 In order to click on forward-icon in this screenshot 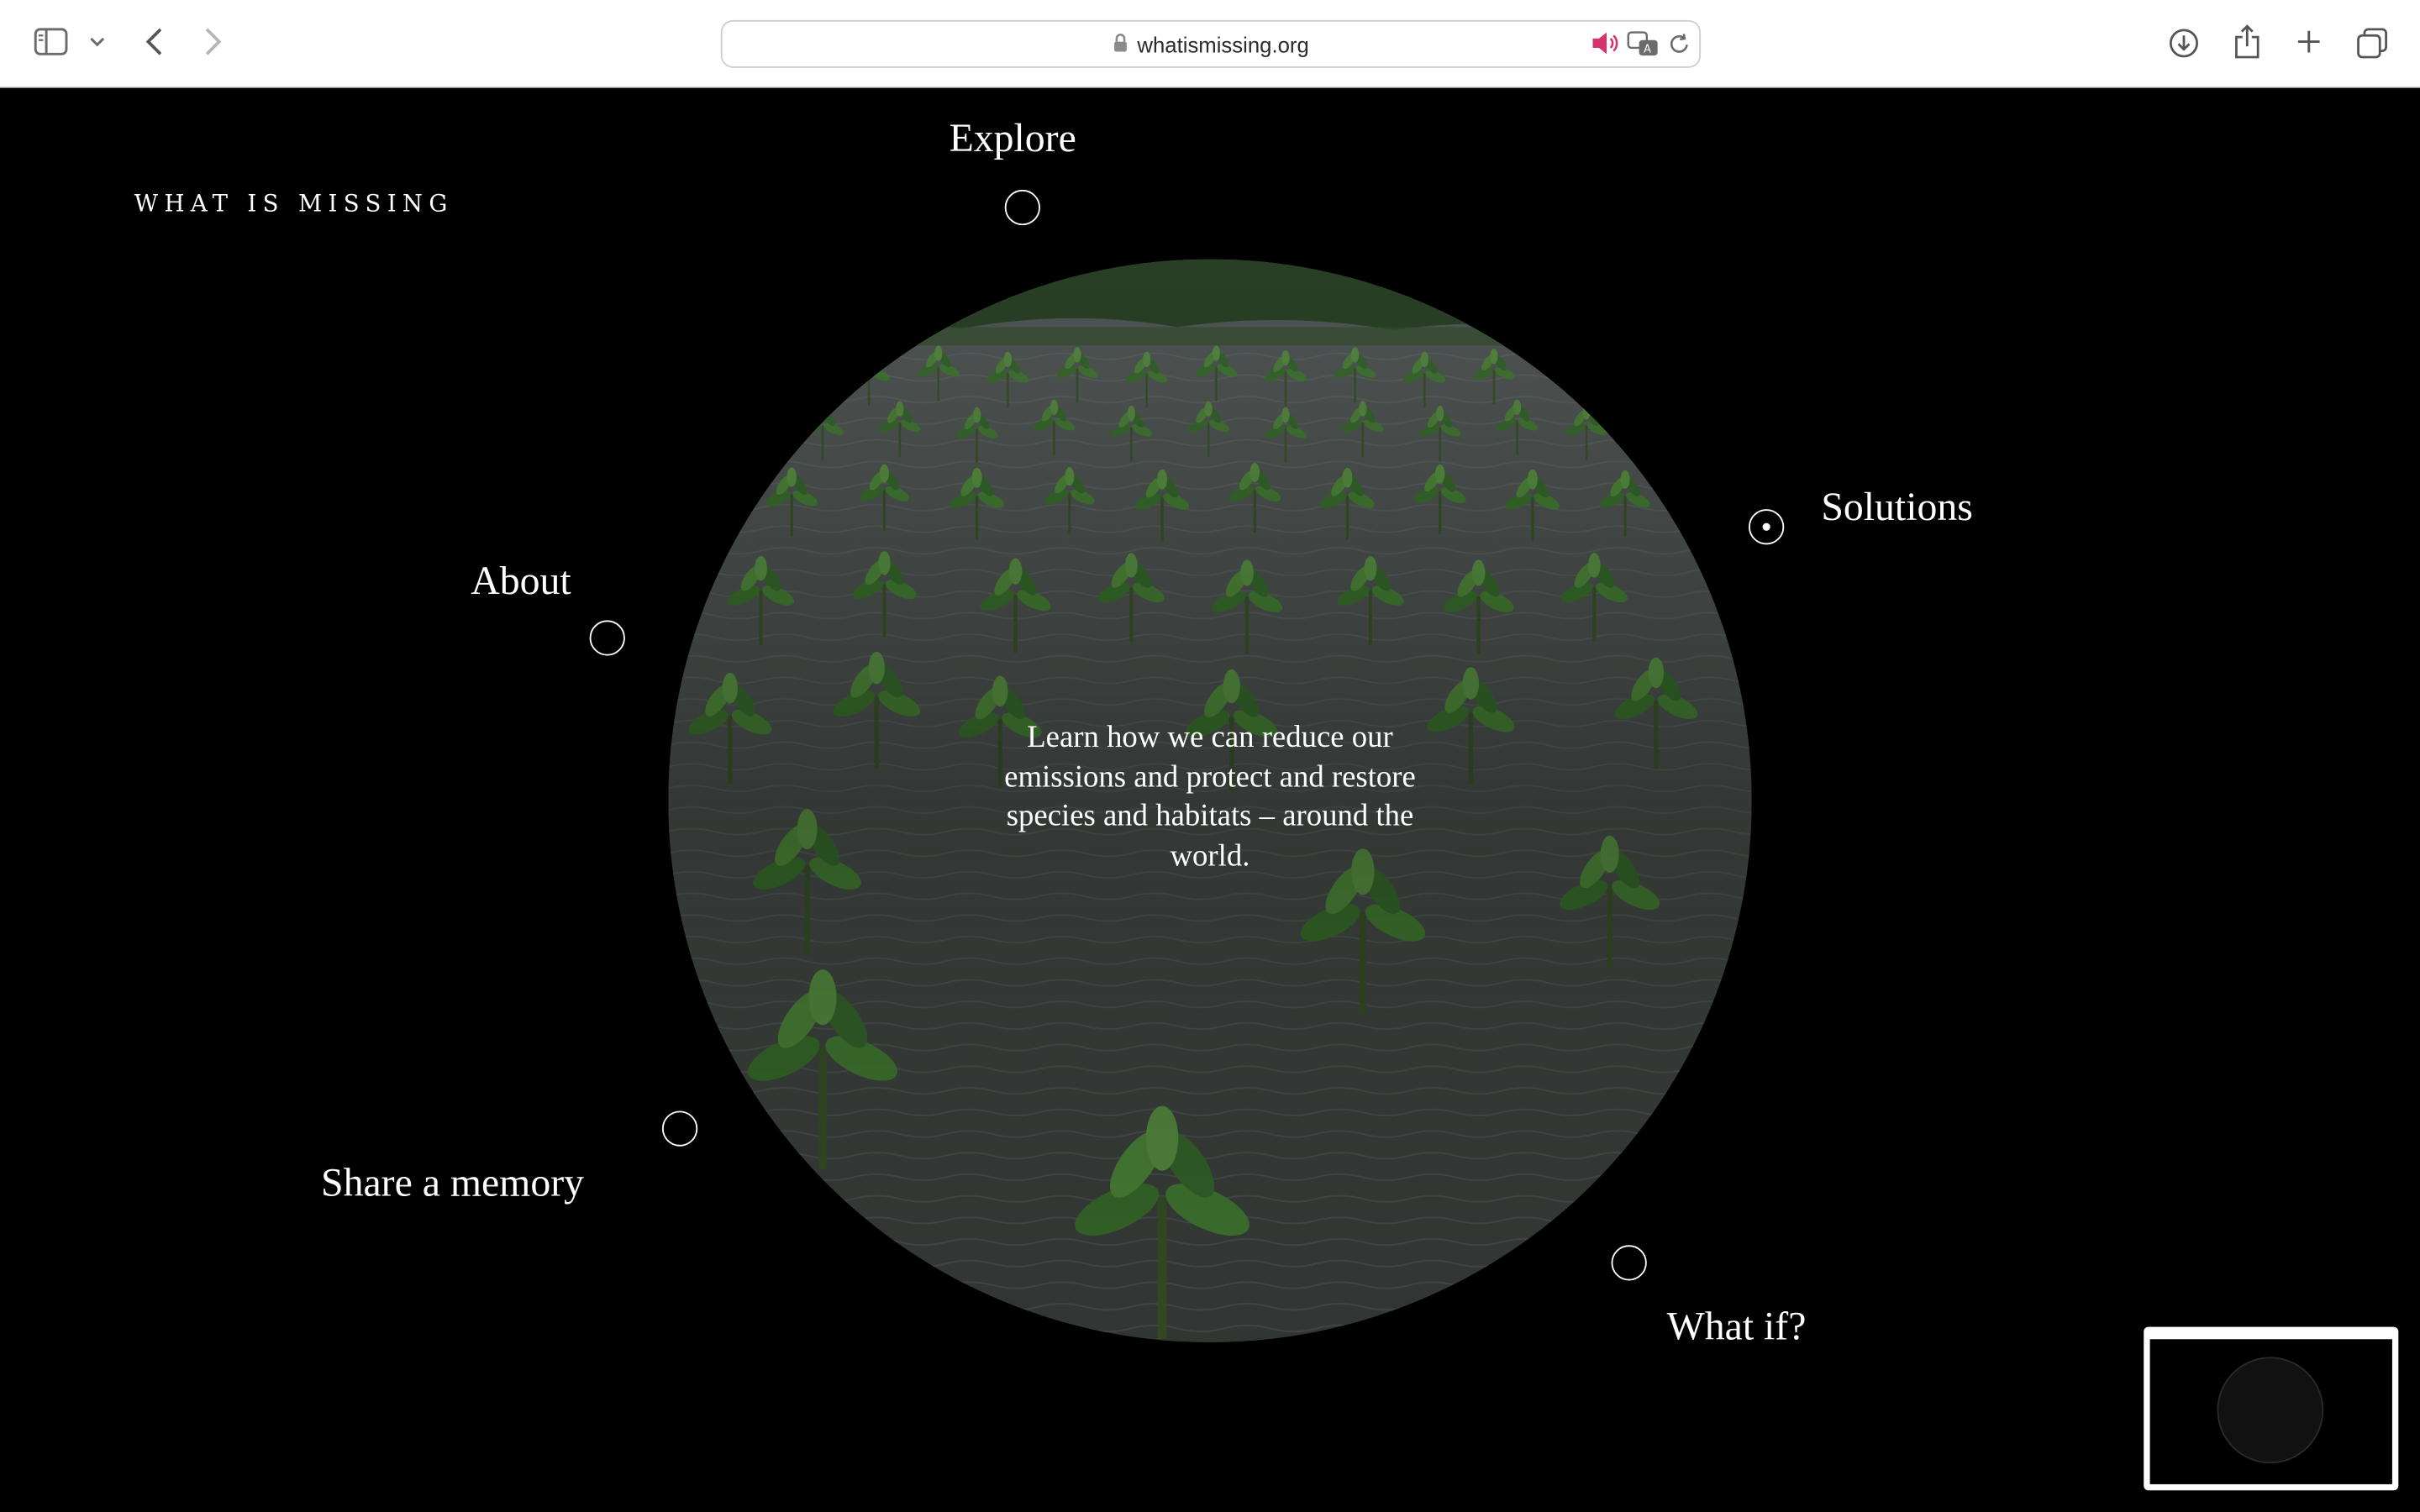, I will do `click(213, 41)`.